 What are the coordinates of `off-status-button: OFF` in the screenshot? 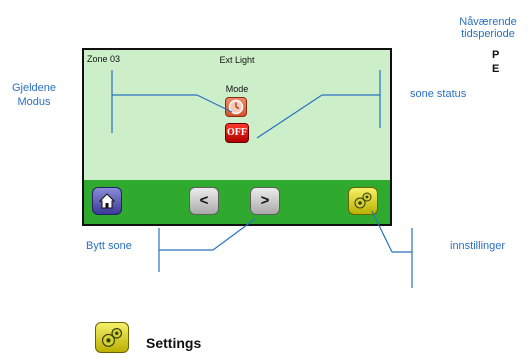 It's located at (237, 133).